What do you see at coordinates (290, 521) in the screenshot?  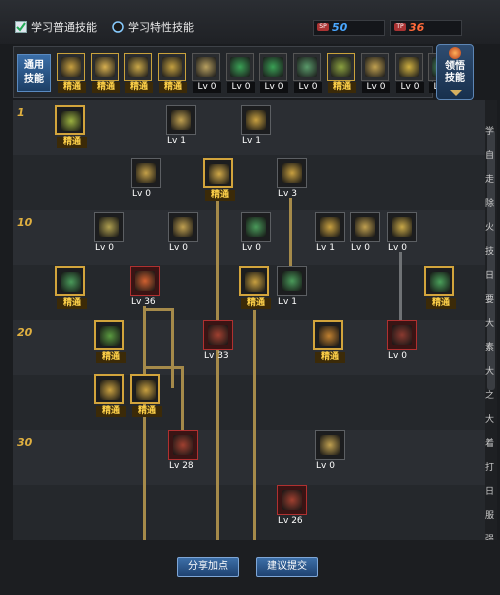 I see `skill-level-label: Lv 26` at bounding box center [290, 521].